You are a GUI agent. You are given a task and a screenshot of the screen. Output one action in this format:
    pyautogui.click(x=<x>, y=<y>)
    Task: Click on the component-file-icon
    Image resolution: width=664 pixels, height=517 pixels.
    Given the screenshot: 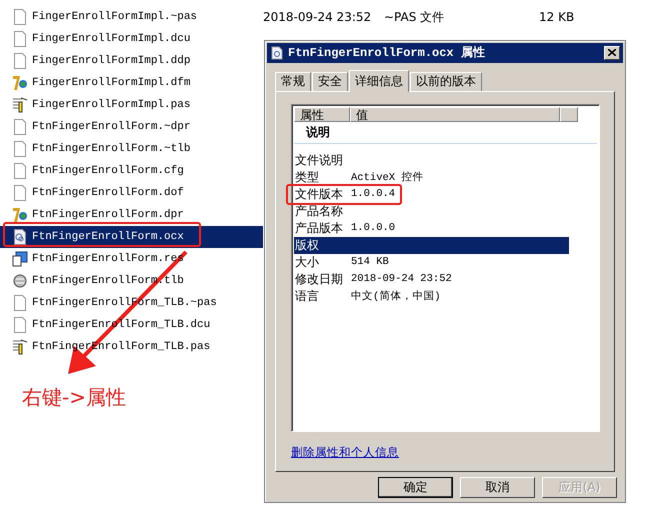 What is the action you would take?
    pyautogui.click(x=20, y=237)
    